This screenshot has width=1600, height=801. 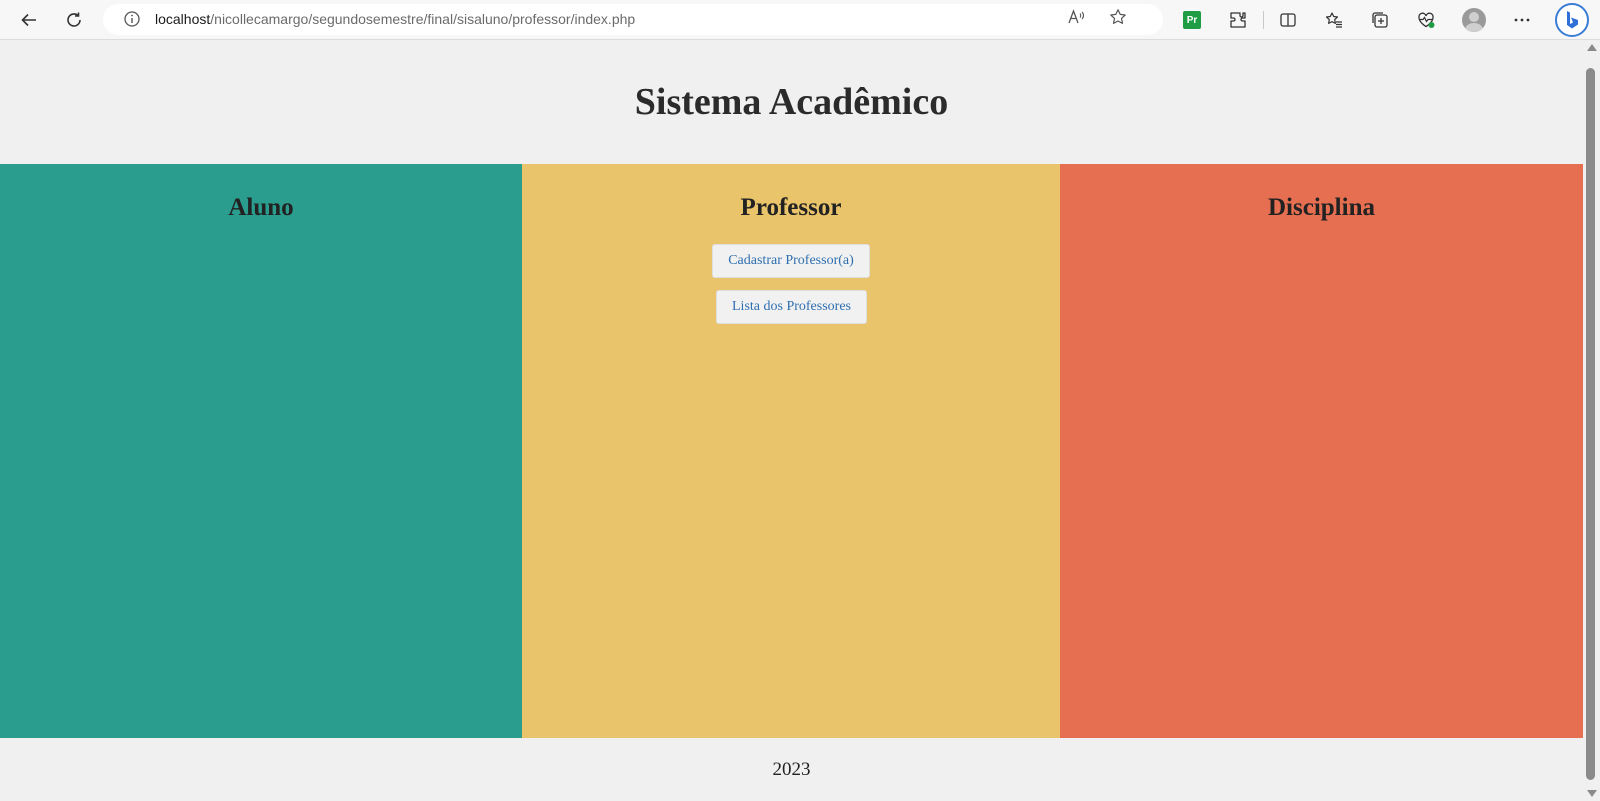 I want to click on split-screen-icon, so click(x=1288, y=20).